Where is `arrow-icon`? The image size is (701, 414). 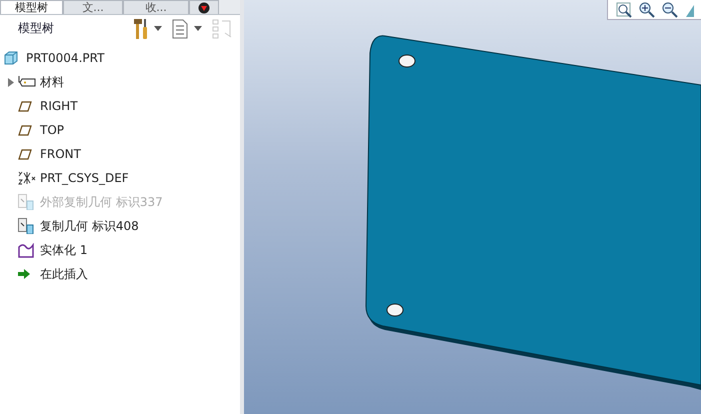 arrow-icon is located at coordinates (24, 274).